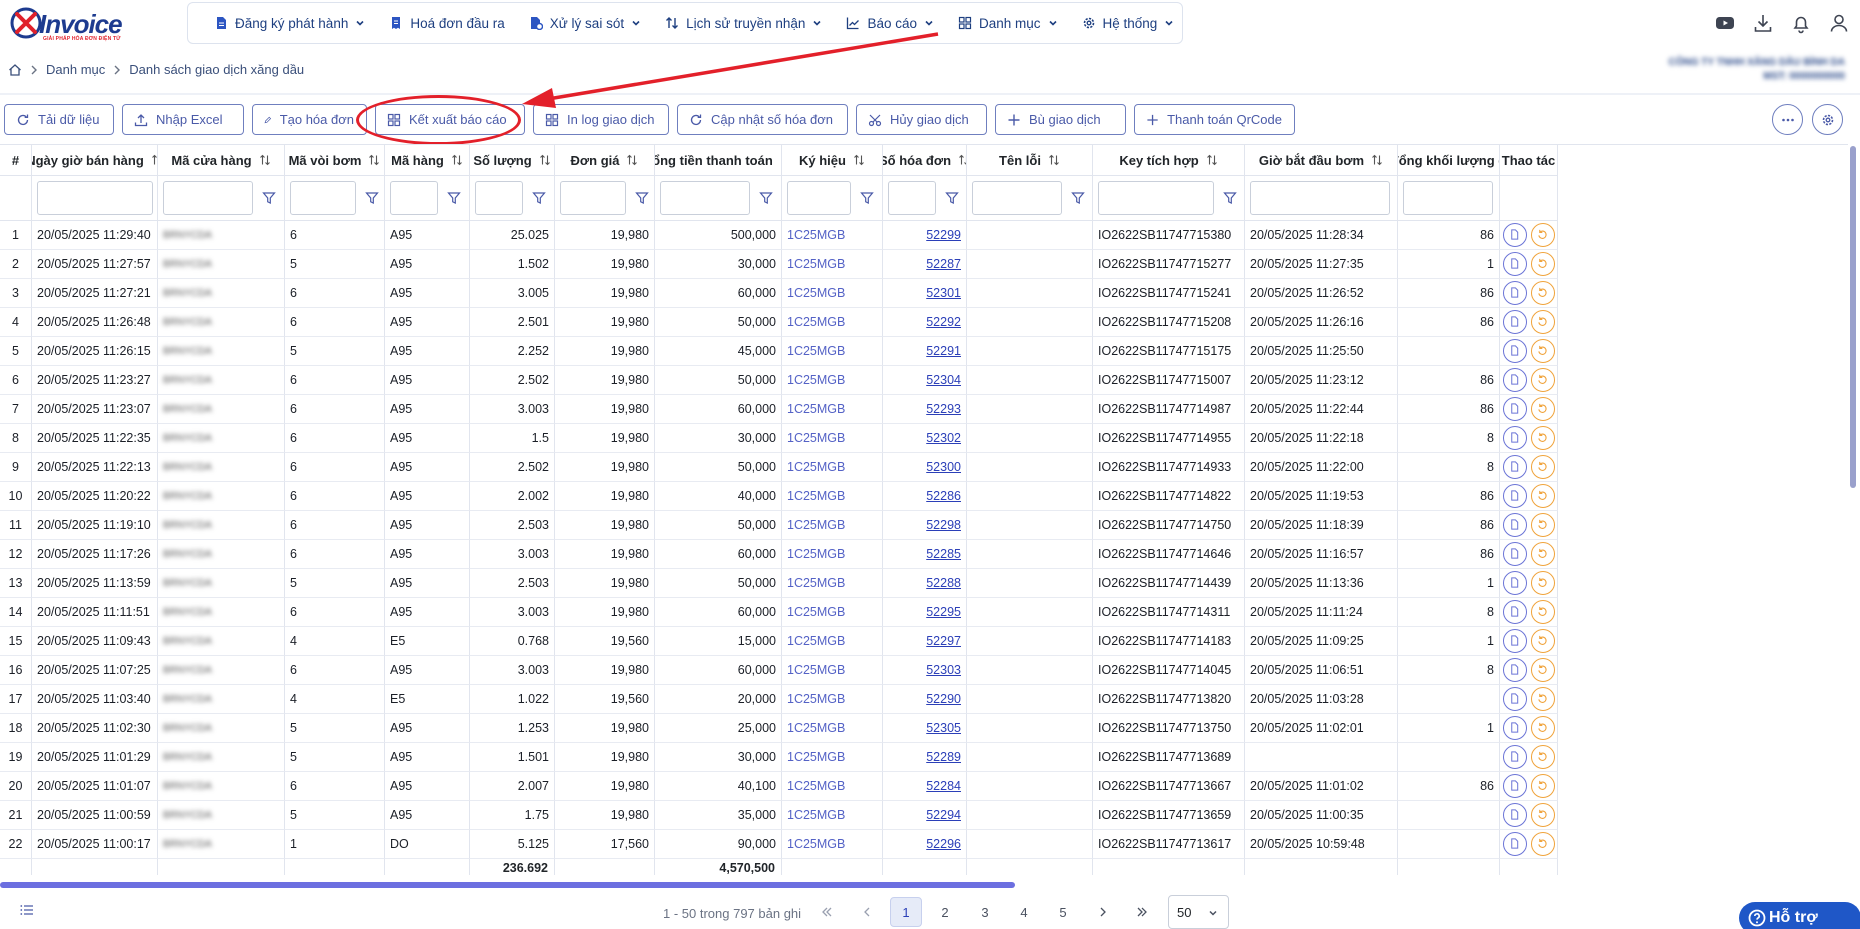  Describe the element at coordinates (925, 815) in the screenshot. I see `table-cell-invoice-no: 52294` at that location.